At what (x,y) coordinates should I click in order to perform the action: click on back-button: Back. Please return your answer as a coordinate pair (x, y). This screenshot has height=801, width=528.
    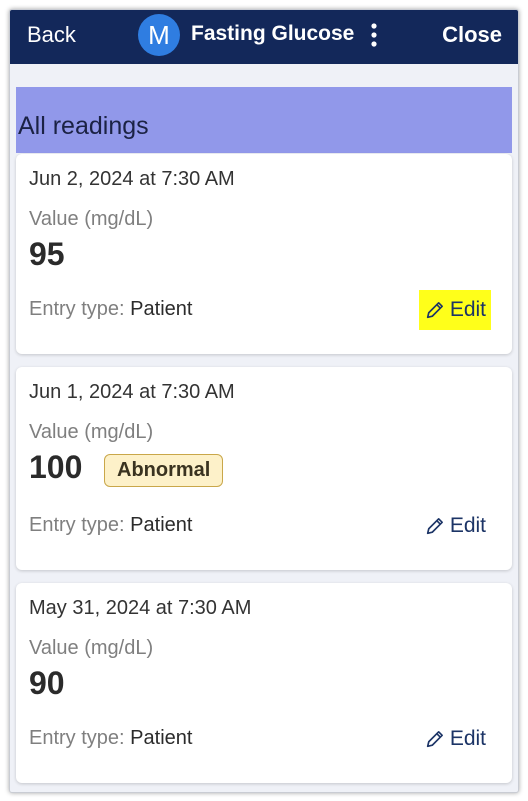
    Looking at the image, I should click on (51, 35).